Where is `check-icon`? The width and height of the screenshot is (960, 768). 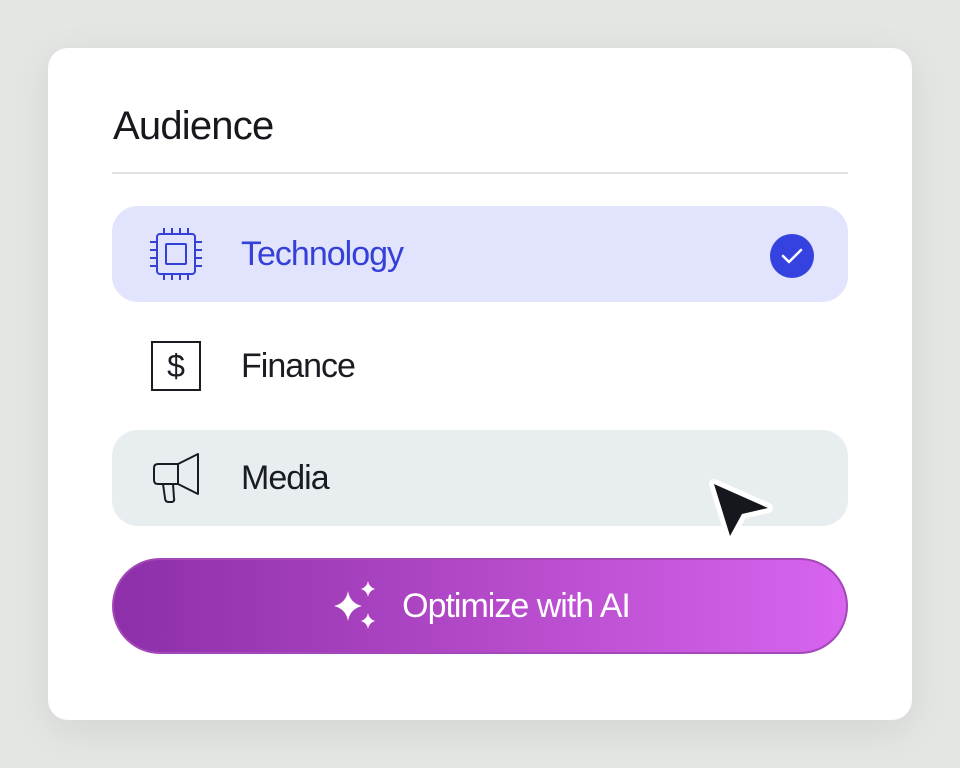
check-icon is located at coordinates (792, 256).